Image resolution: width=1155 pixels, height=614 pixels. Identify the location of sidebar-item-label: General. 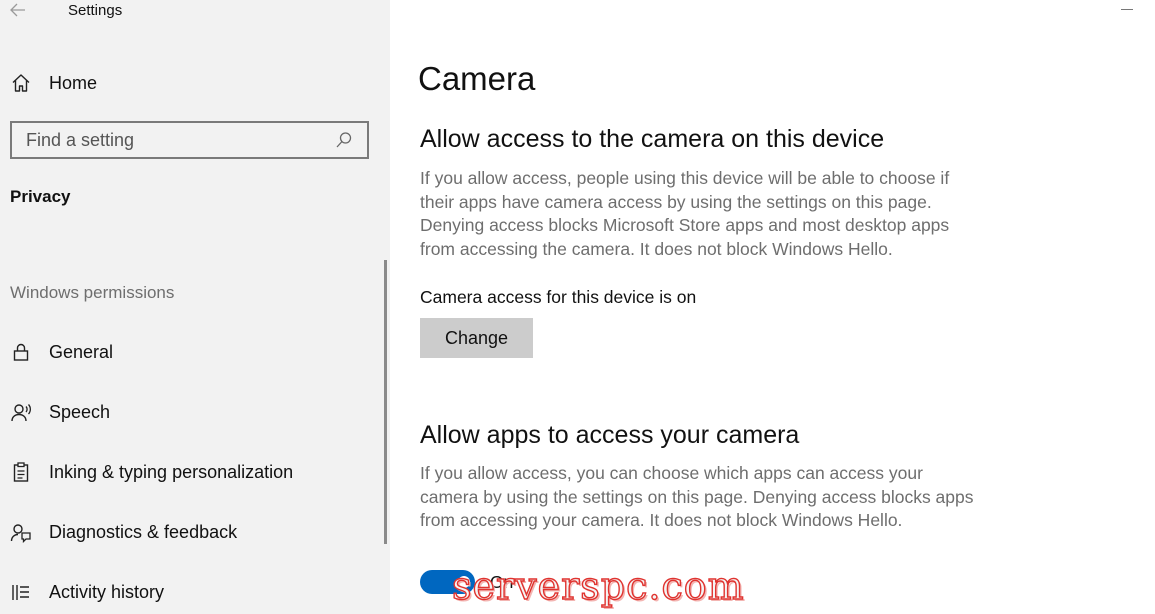
(81, 351).